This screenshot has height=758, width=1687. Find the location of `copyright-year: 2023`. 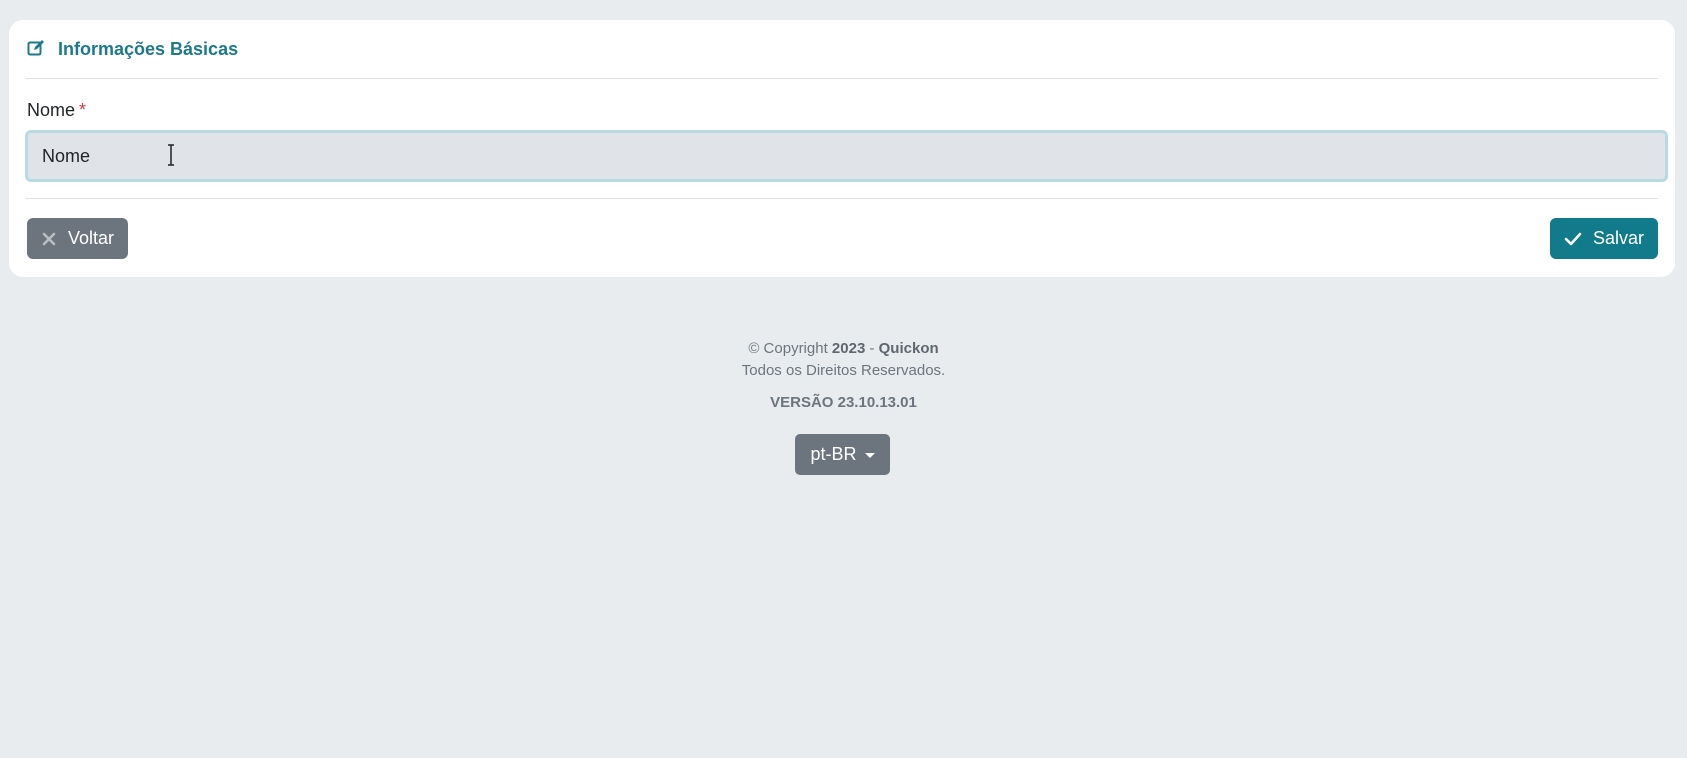

copyright-year: 2023 is located at coordinates (848, 348).